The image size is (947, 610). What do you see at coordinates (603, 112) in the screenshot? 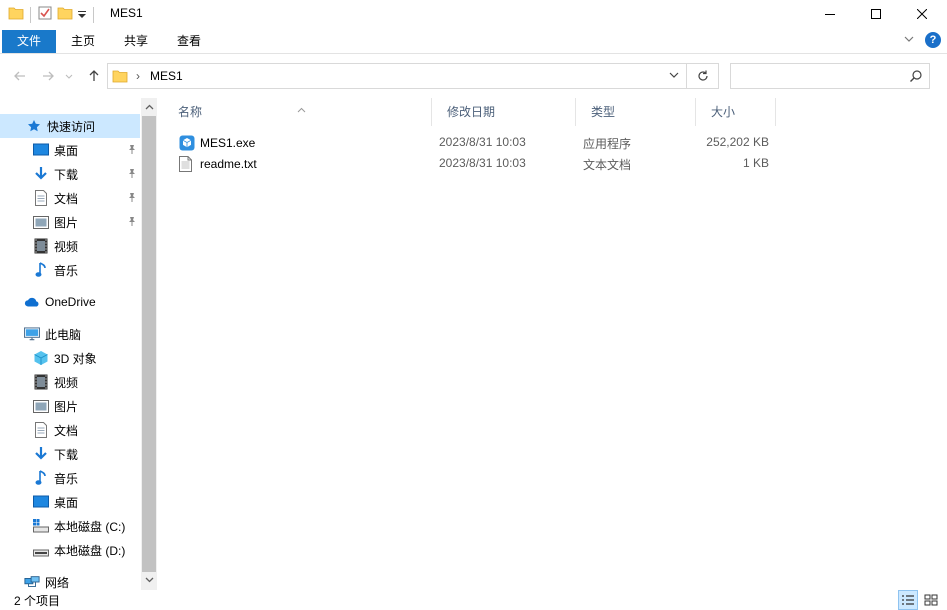
I see `column-header-label: 类型` at bounding box center [603, 112].